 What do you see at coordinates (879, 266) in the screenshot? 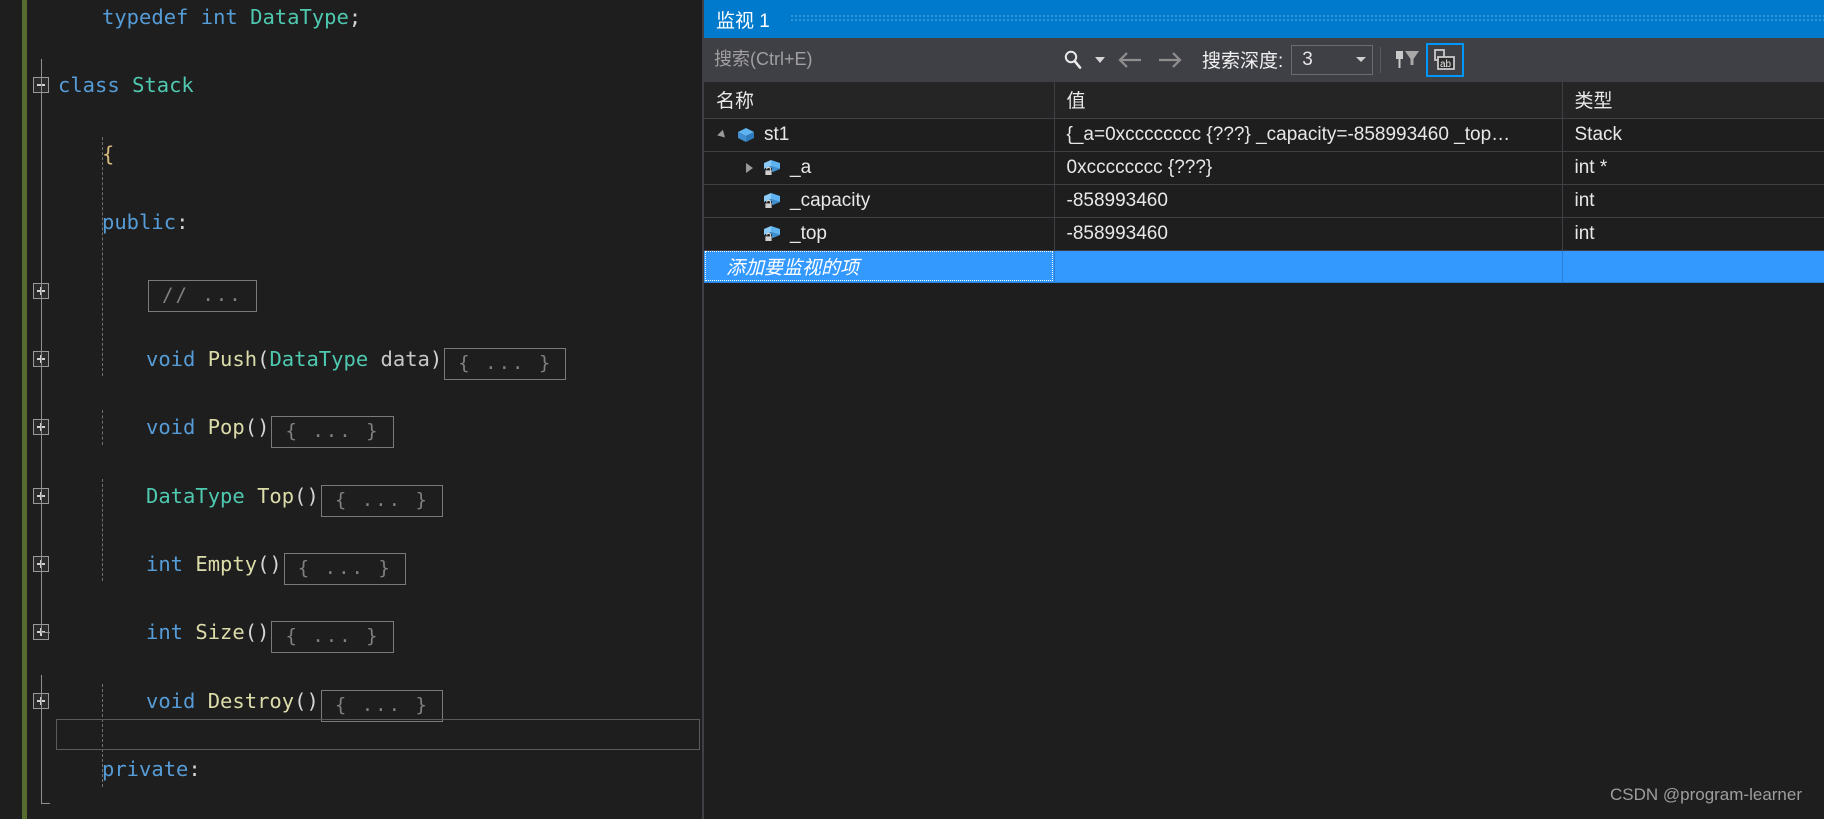
I see `add-watch-input: 添加要监视的项` at bounding box center [879, 266].